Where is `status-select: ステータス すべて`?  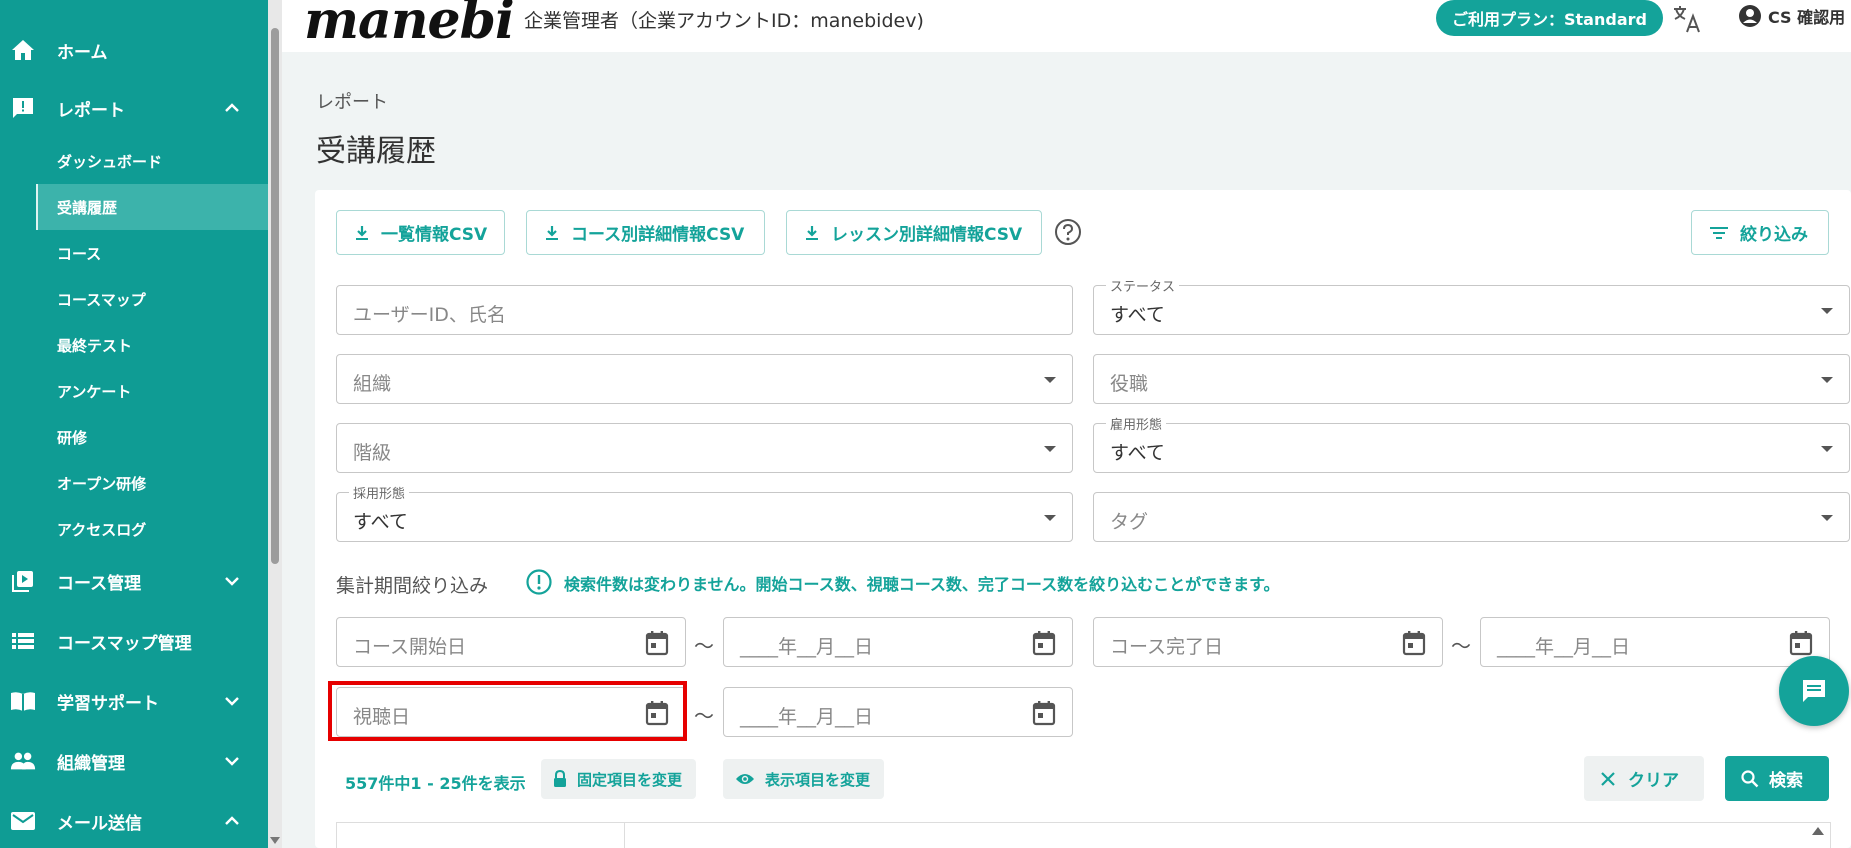 status-select: ステータス すべて is located at coordinates (1471, 305).